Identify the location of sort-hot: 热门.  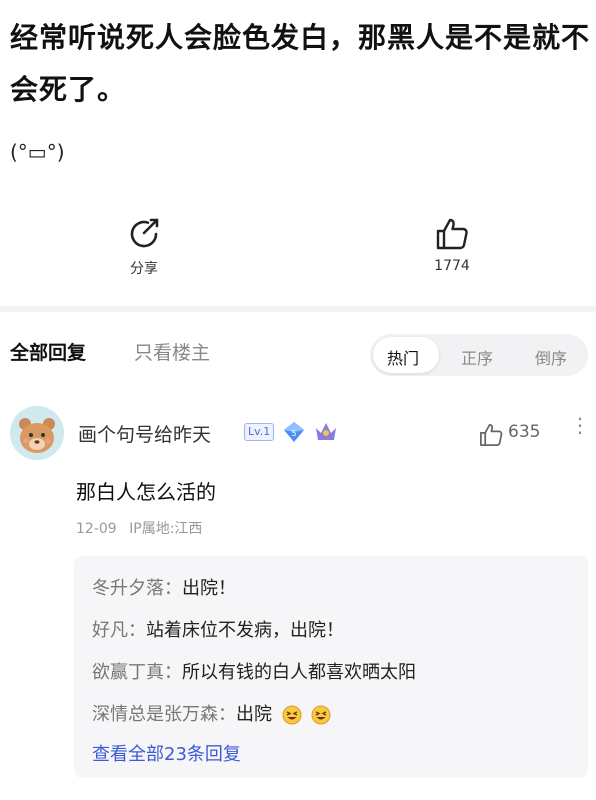
(403, 357).